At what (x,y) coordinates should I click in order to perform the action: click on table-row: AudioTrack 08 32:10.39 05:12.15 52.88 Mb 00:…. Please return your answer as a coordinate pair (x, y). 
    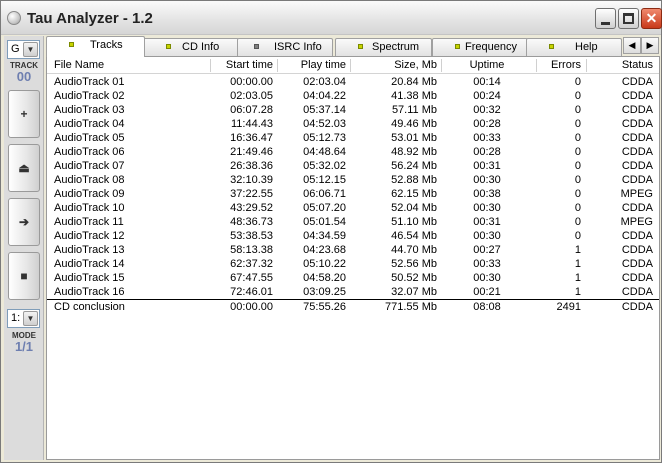
    Looking at the image, I should click on (353, 180).